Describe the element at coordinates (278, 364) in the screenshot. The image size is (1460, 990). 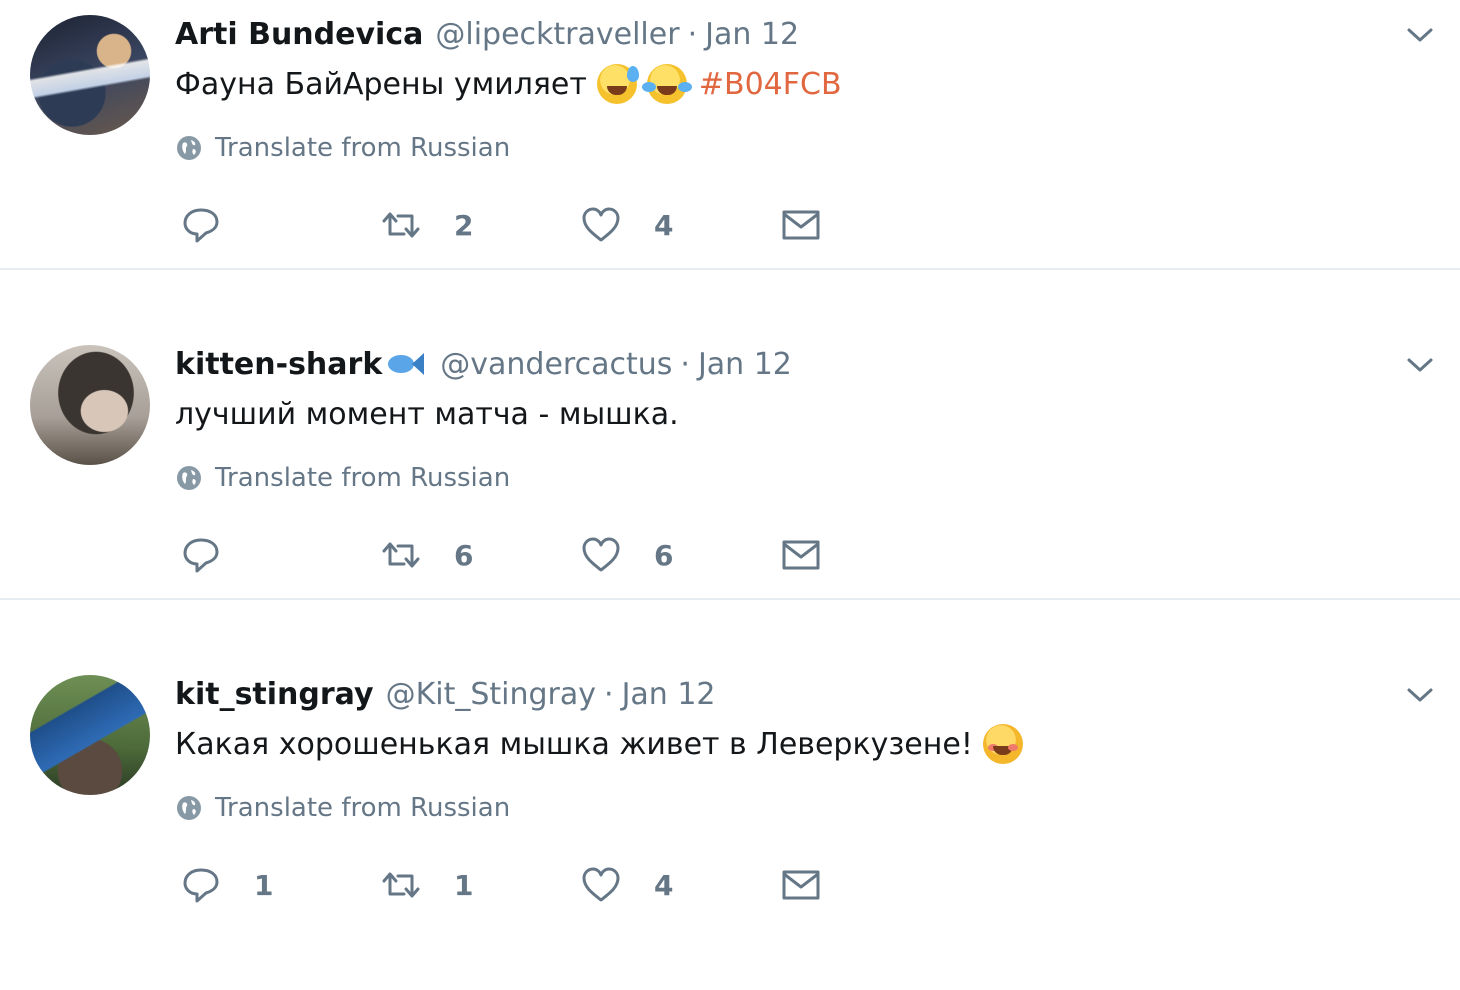
I see `display-name: kitten-shark` at that location.